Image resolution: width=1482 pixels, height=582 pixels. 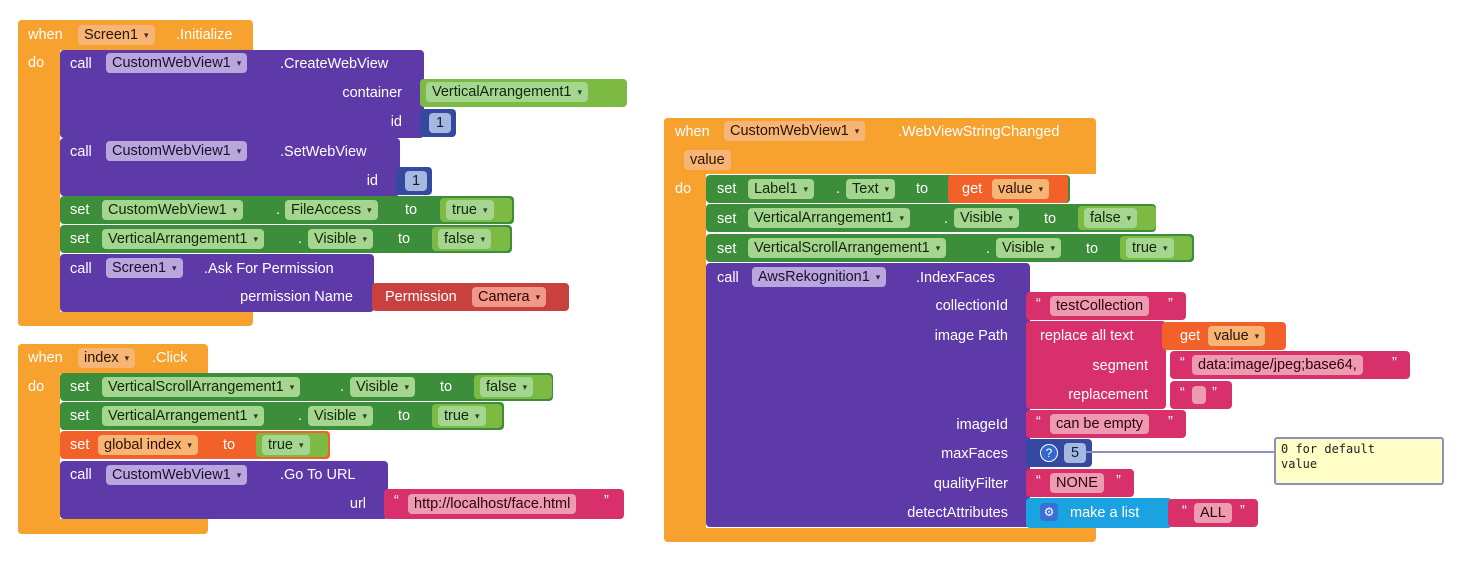 What do you see at coordinates (396, 122) in the screenshot?
I see `arg-label-id: id` at bounding box center [396, 122].